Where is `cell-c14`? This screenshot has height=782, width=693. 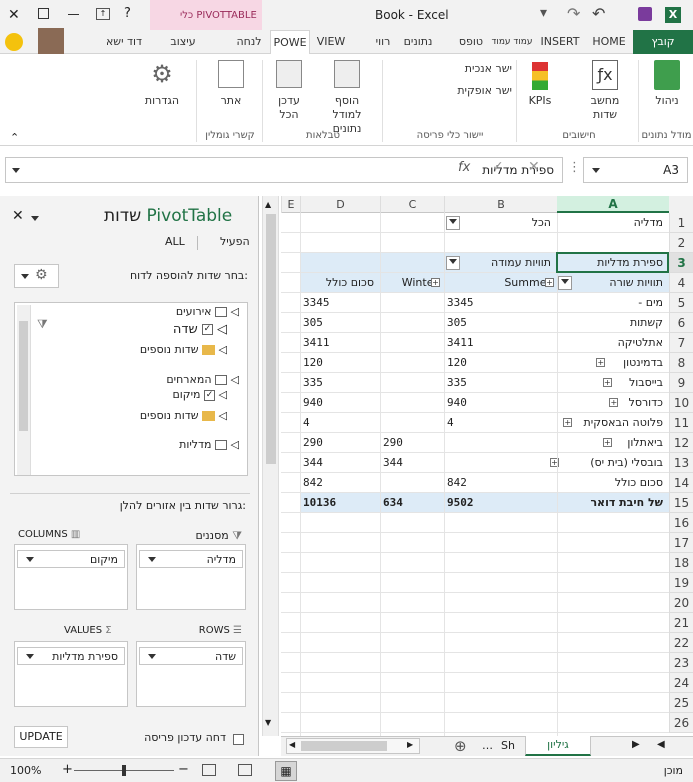
cell-c14 is located at coordinates (409, 483).